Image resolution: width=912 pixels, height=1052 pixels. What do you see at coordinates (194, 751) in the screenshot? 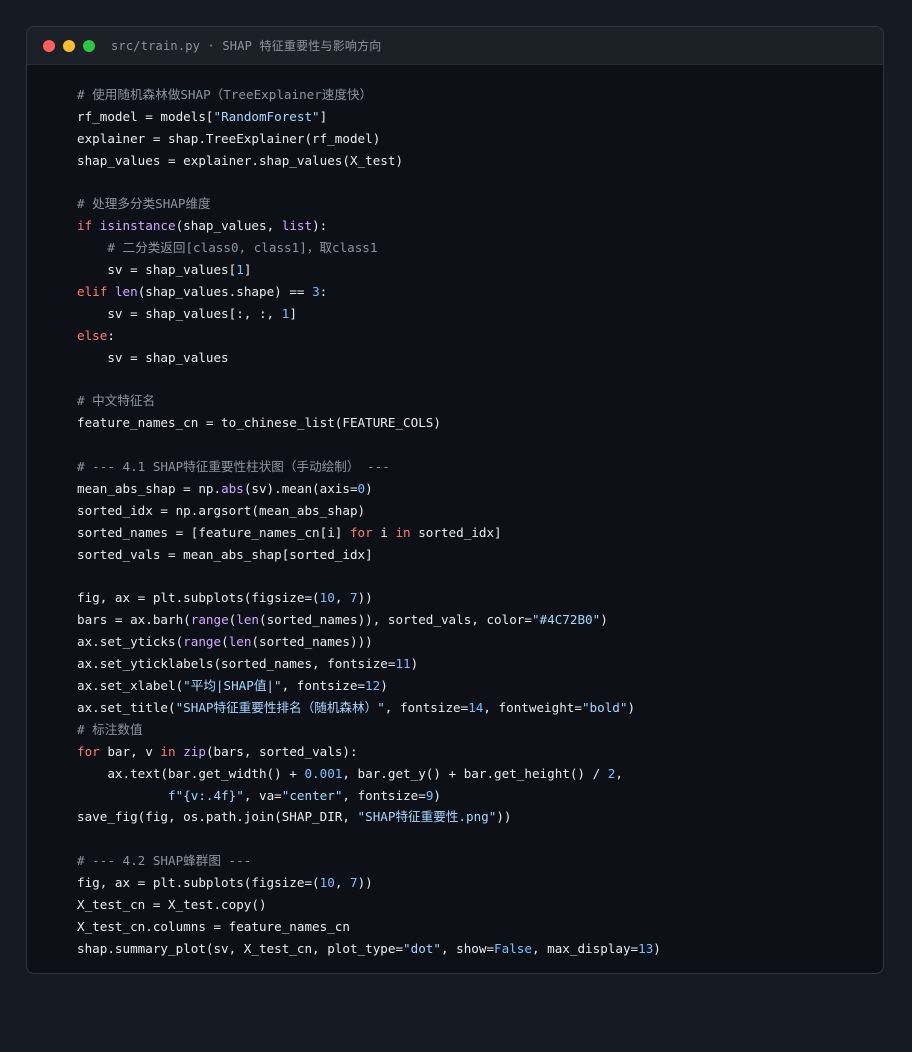
I see `code-builtin: zip` at bounding box center [194, 751].